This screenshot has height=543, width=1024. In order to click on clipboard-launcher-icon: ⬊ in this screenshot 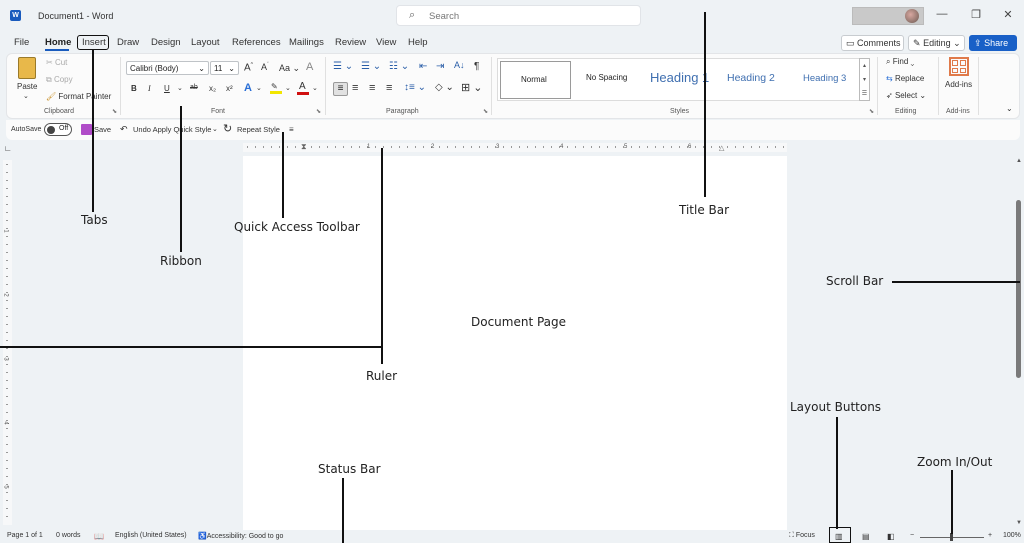, I will do `click(114, 111)`.